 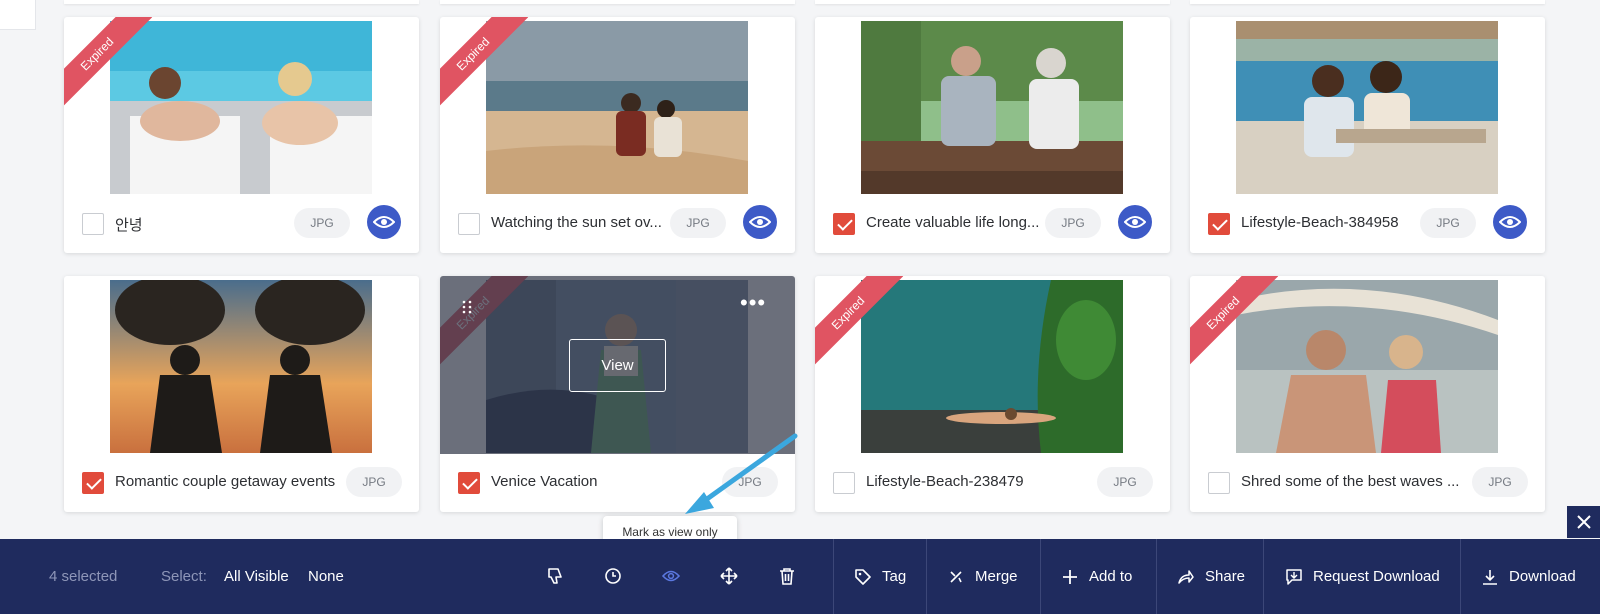 I want to click on select-none-link: None, so click(x=326, y=576).